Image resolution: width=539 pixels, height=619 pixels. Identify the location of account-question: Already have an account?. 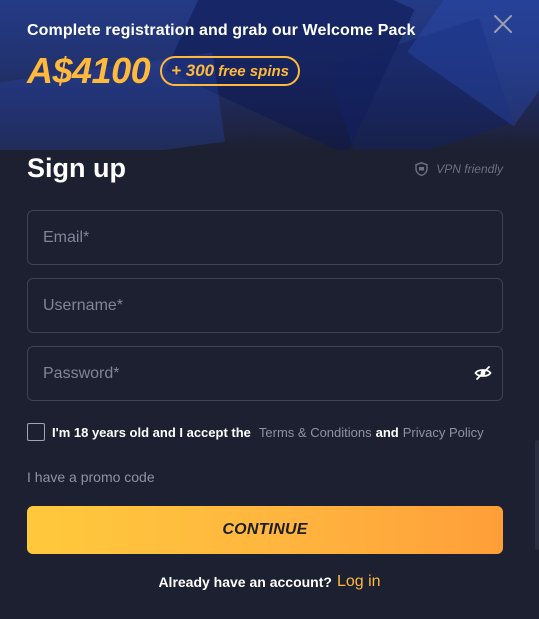
(245, 582).